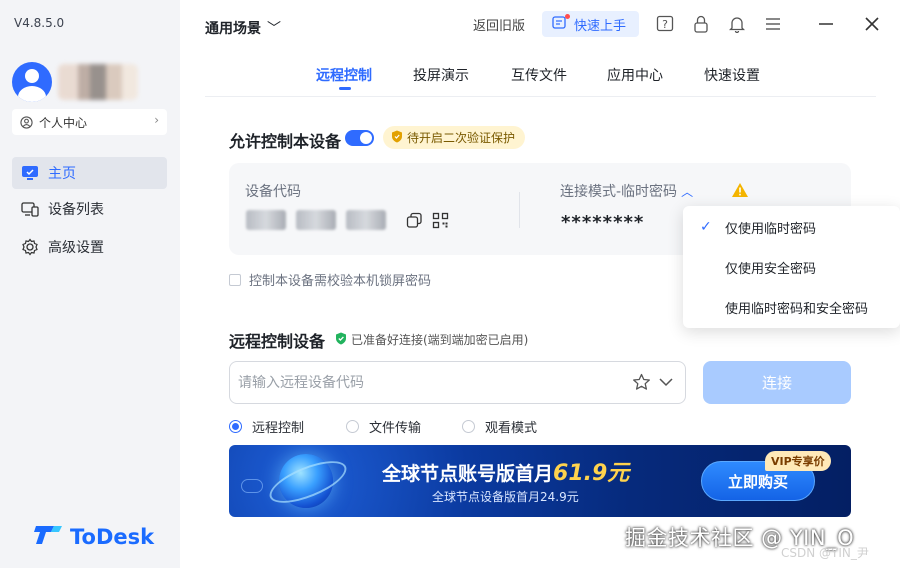 The image size is (900, 568). What do you see at coordinates (797, 309) in the screenshot?
I see `dropdown-item-label: 使用临时密码和安全密码` at bounding box center [797, 309].